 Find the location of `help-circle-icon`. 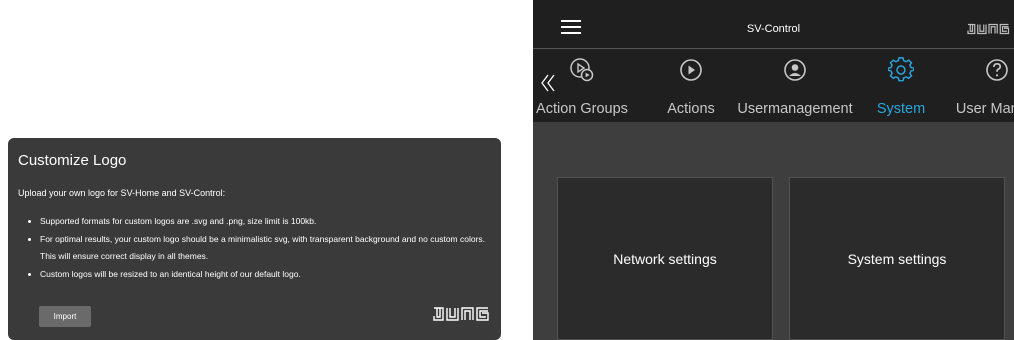

help-circle-icon is located at coordinates (997, 70).